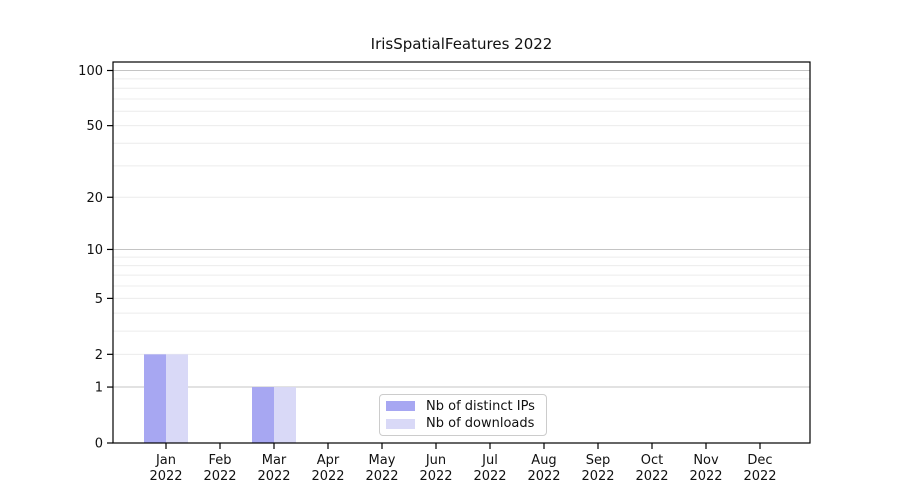 This screenshot has height=500, width=900. Describe the element at coordinates (155, 398) in the screenshot. I see `bar-jan-series0` at that location.